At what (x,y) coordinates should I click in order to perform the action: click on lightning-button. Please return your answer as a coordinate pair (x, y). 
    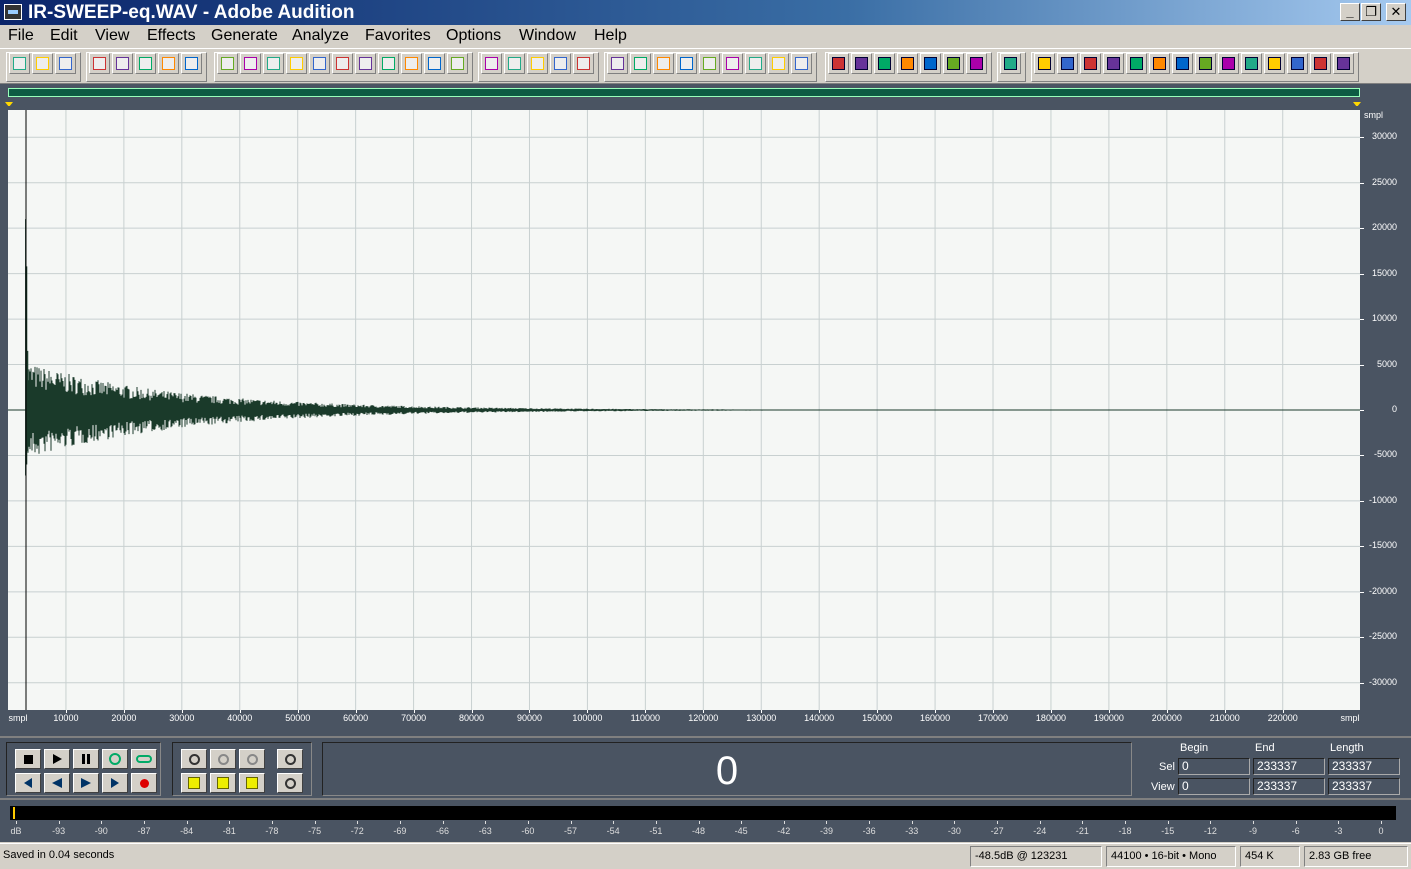
    Looking at the image, I should click on (1159, 63).